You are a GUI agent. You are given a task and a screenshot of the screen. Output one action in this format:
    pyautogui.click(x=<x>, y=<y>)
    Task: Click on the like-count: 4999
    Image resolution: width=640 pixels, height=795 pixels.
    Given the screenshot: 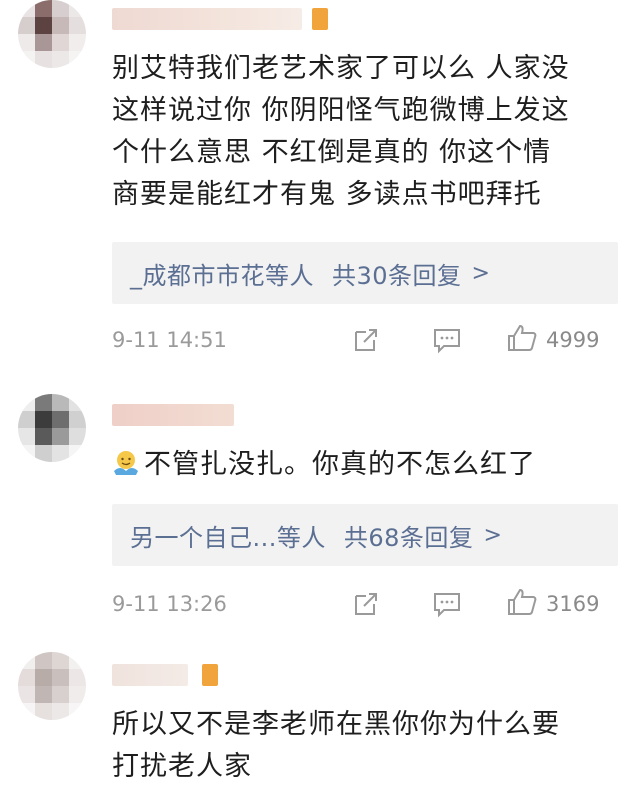 What is the action you would take?
    pyautogui.click(x=573, y=340)
    